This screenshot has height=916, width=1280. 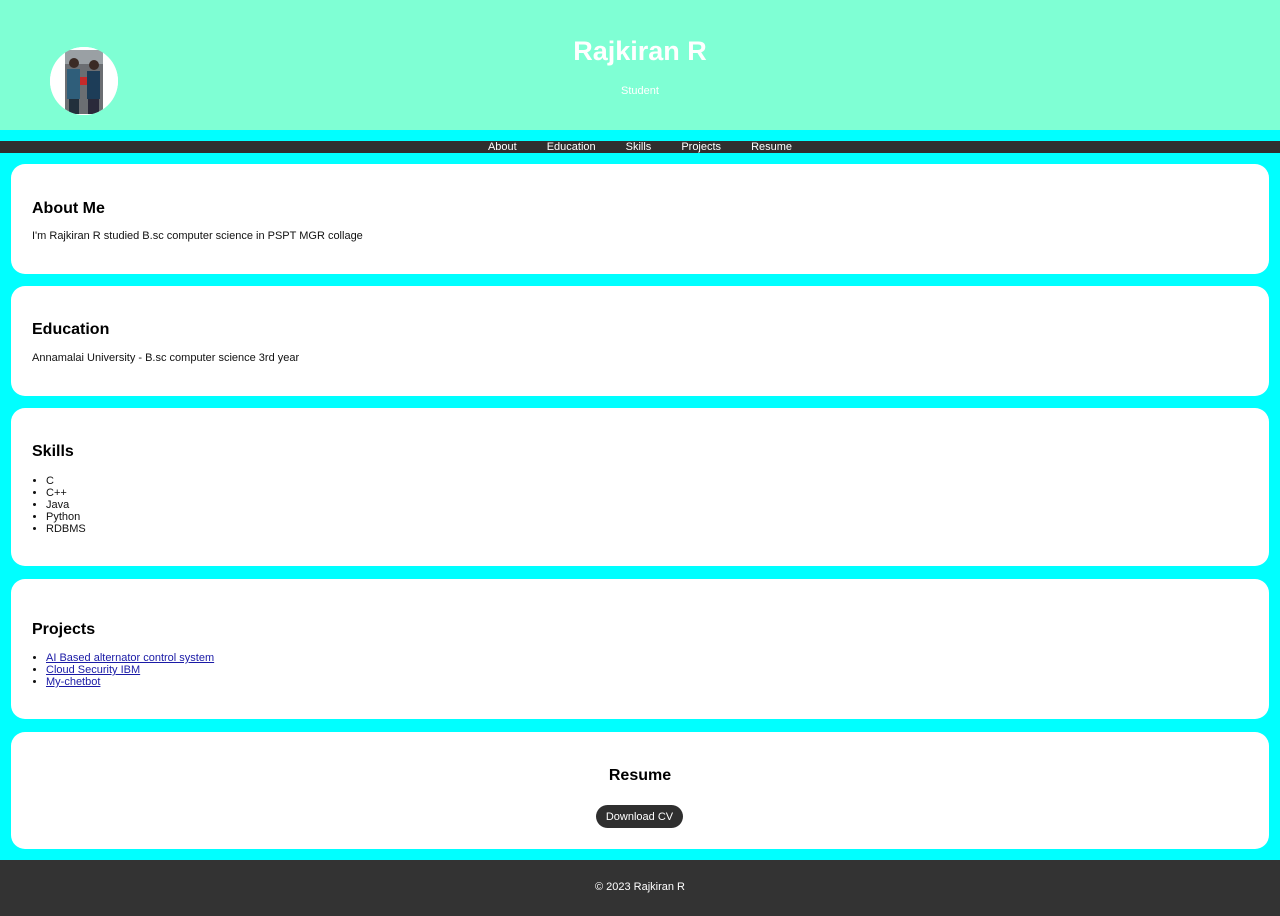 I want to click on skills-heading: Skills, so click(x=53, y=451).